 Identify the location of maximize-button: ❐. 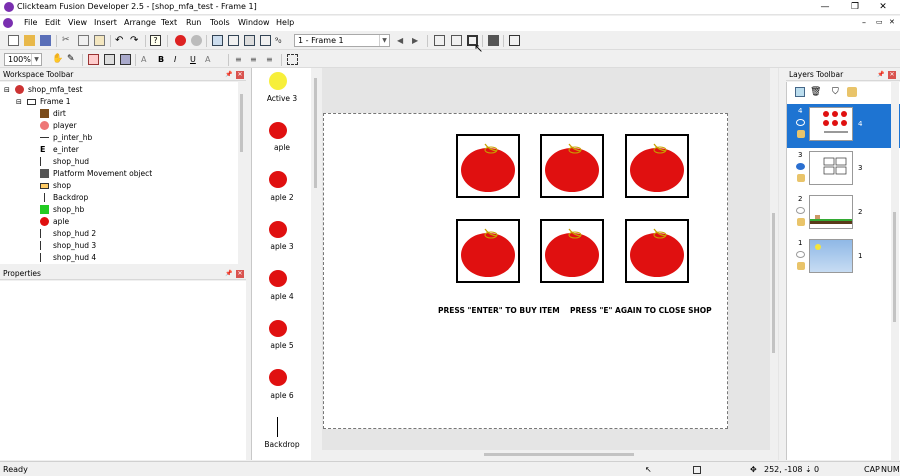
(855, 7).